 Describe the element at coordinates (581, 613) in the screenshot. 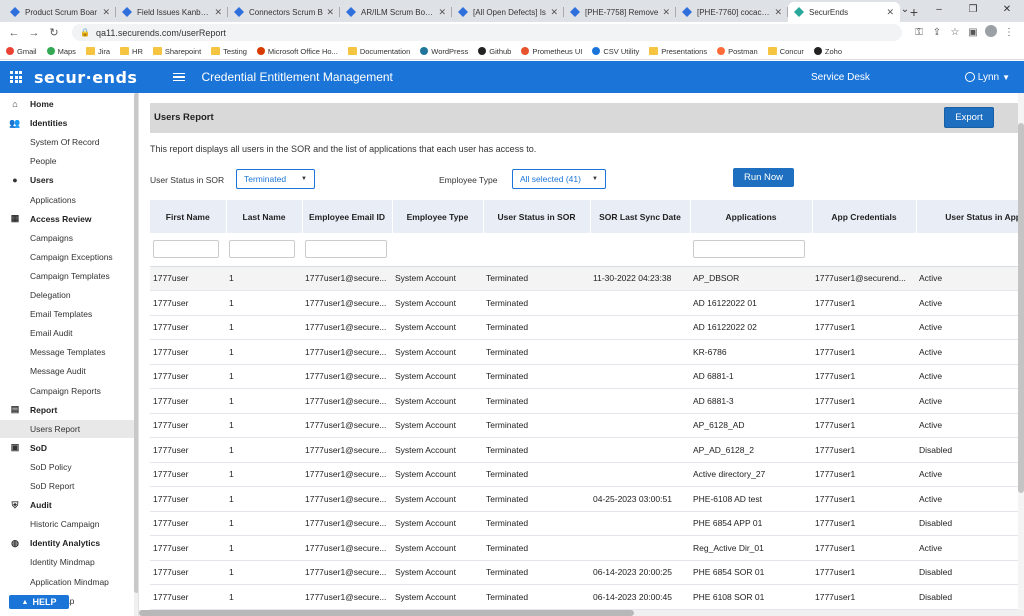

I see `table-horizontal-scrollbar` at that location.